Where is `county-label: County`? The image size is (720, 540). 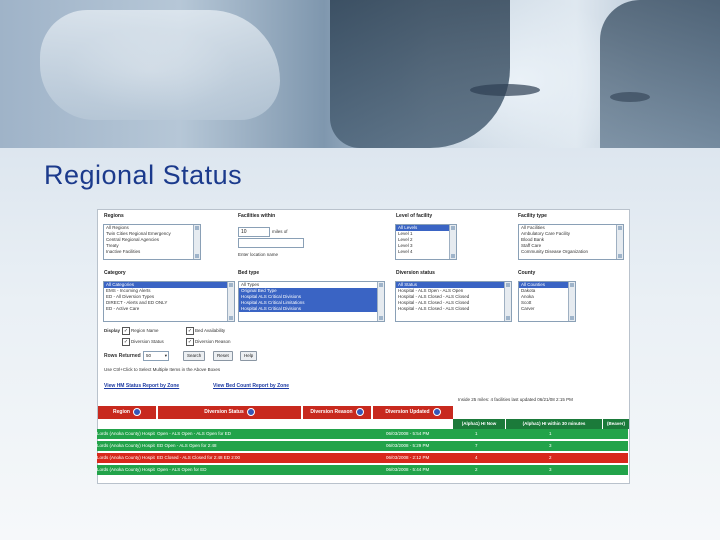
county-label: County is located at coordinates (527, 273).